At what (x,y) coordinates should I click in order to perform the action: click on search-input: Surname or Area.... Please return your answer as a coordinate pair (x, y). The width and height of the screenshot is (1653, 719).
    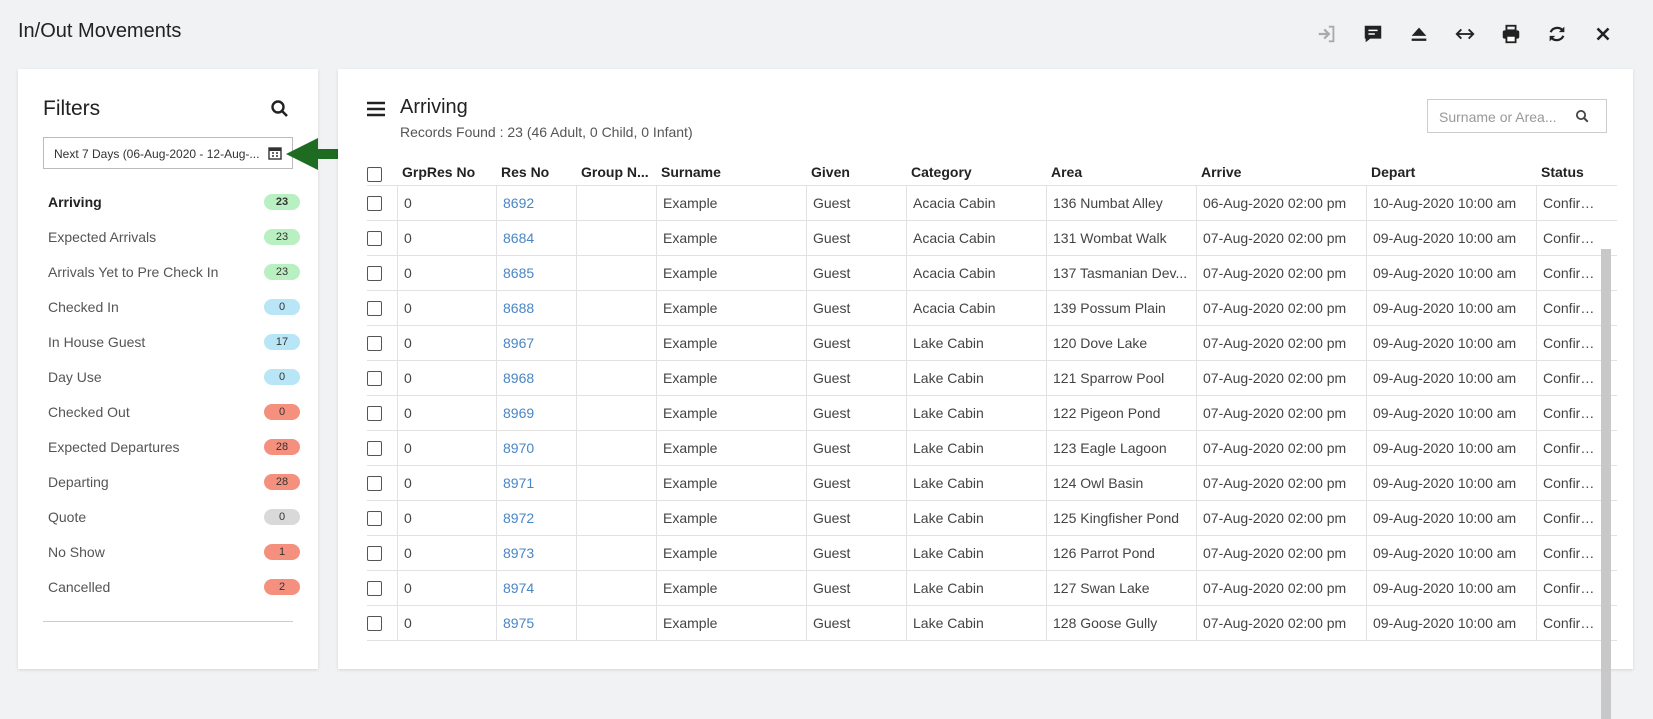
    Looking at the image, I should click on (1517, 116).